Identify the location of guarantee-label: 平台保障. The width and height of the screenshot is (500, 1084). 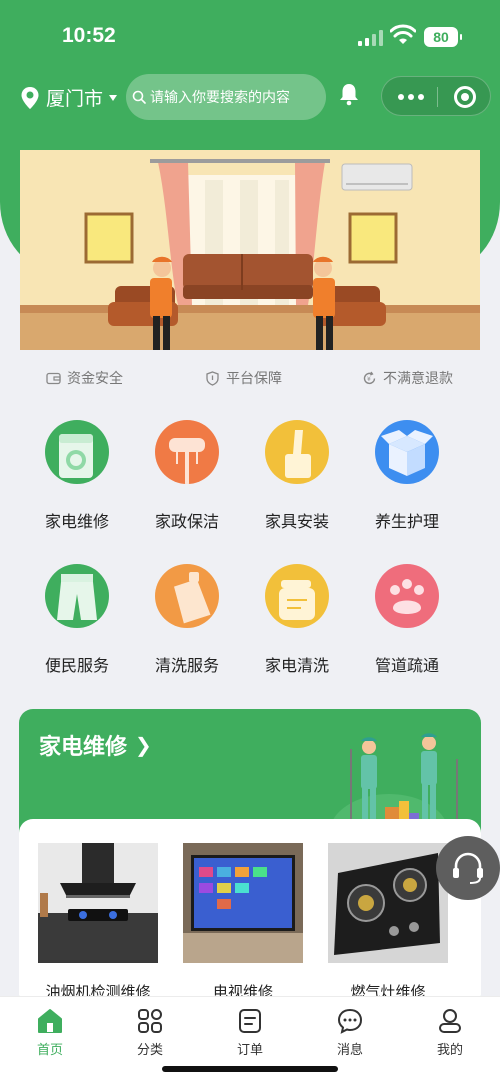
(254, 379).